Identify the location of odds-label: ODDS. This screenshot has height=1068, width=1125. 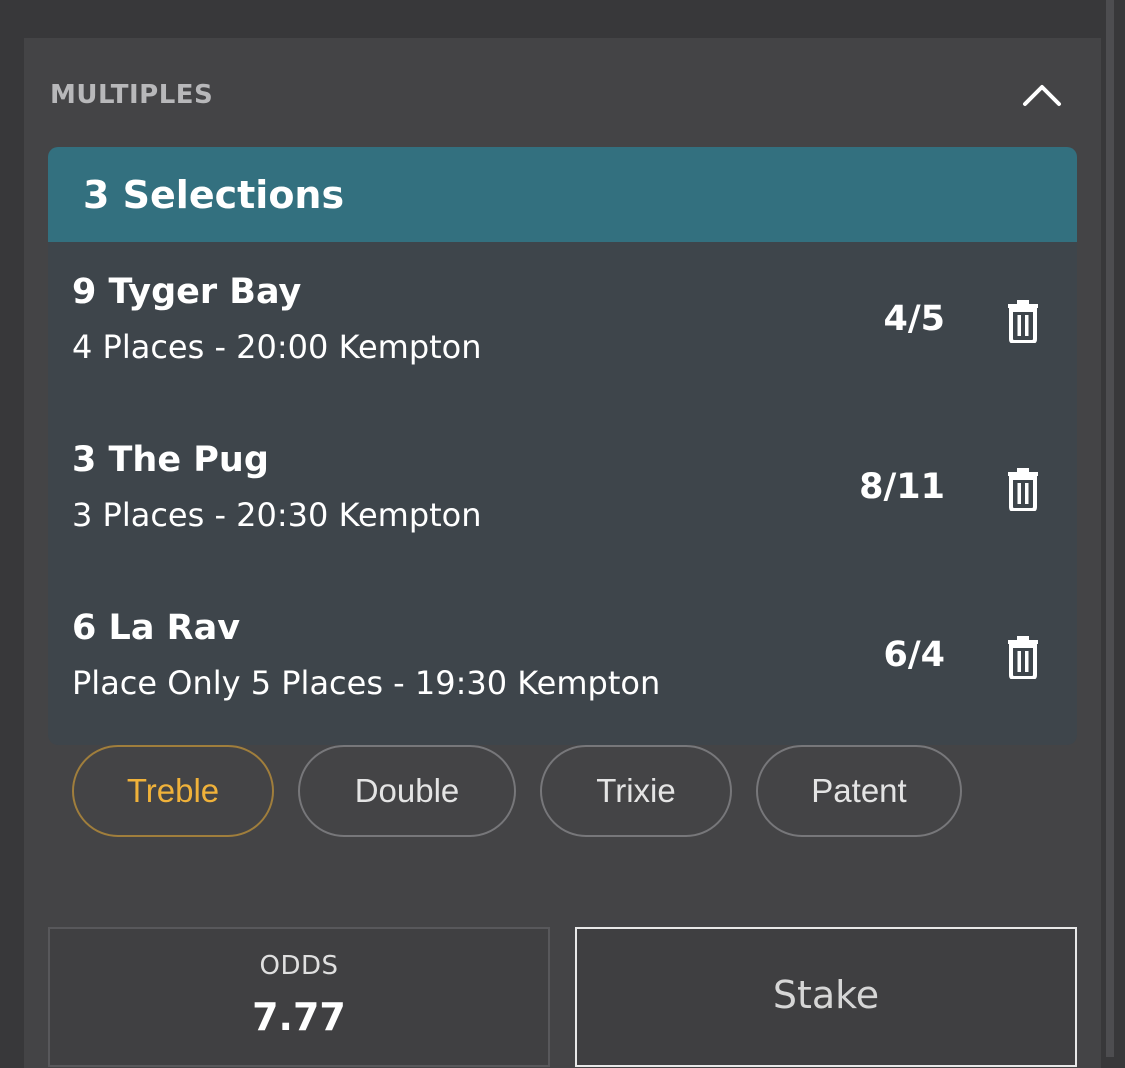
(299, 966).